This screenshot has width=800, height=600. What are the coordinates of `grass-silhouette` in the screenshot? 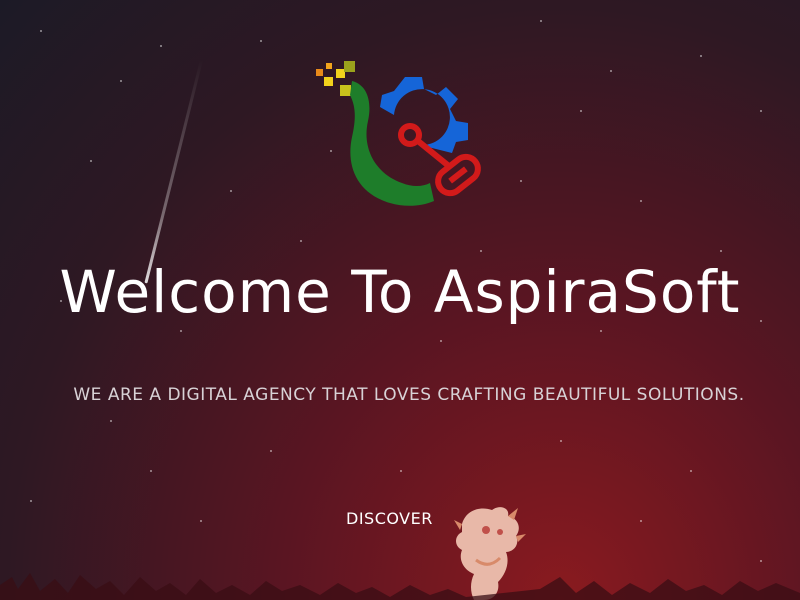 It's located at (400, 586).